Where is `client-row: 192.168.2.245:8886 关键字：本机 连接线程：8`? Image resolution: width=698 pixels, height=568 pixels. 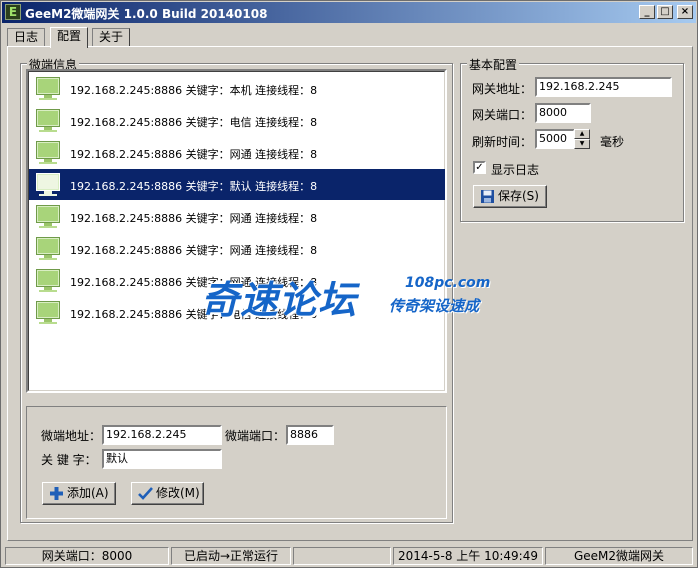
client-row: 192.168.2.245:8886 关键字：本机 连接线程：8 is located at coordinates (237, 88).